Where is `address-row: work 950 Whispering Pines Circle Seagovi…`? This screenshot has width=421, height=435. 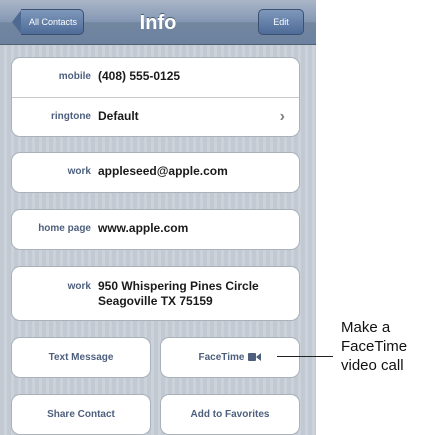 address-row: work 950 Whispering Pines Circle Seagovi… is located at coordinates (155, 293).